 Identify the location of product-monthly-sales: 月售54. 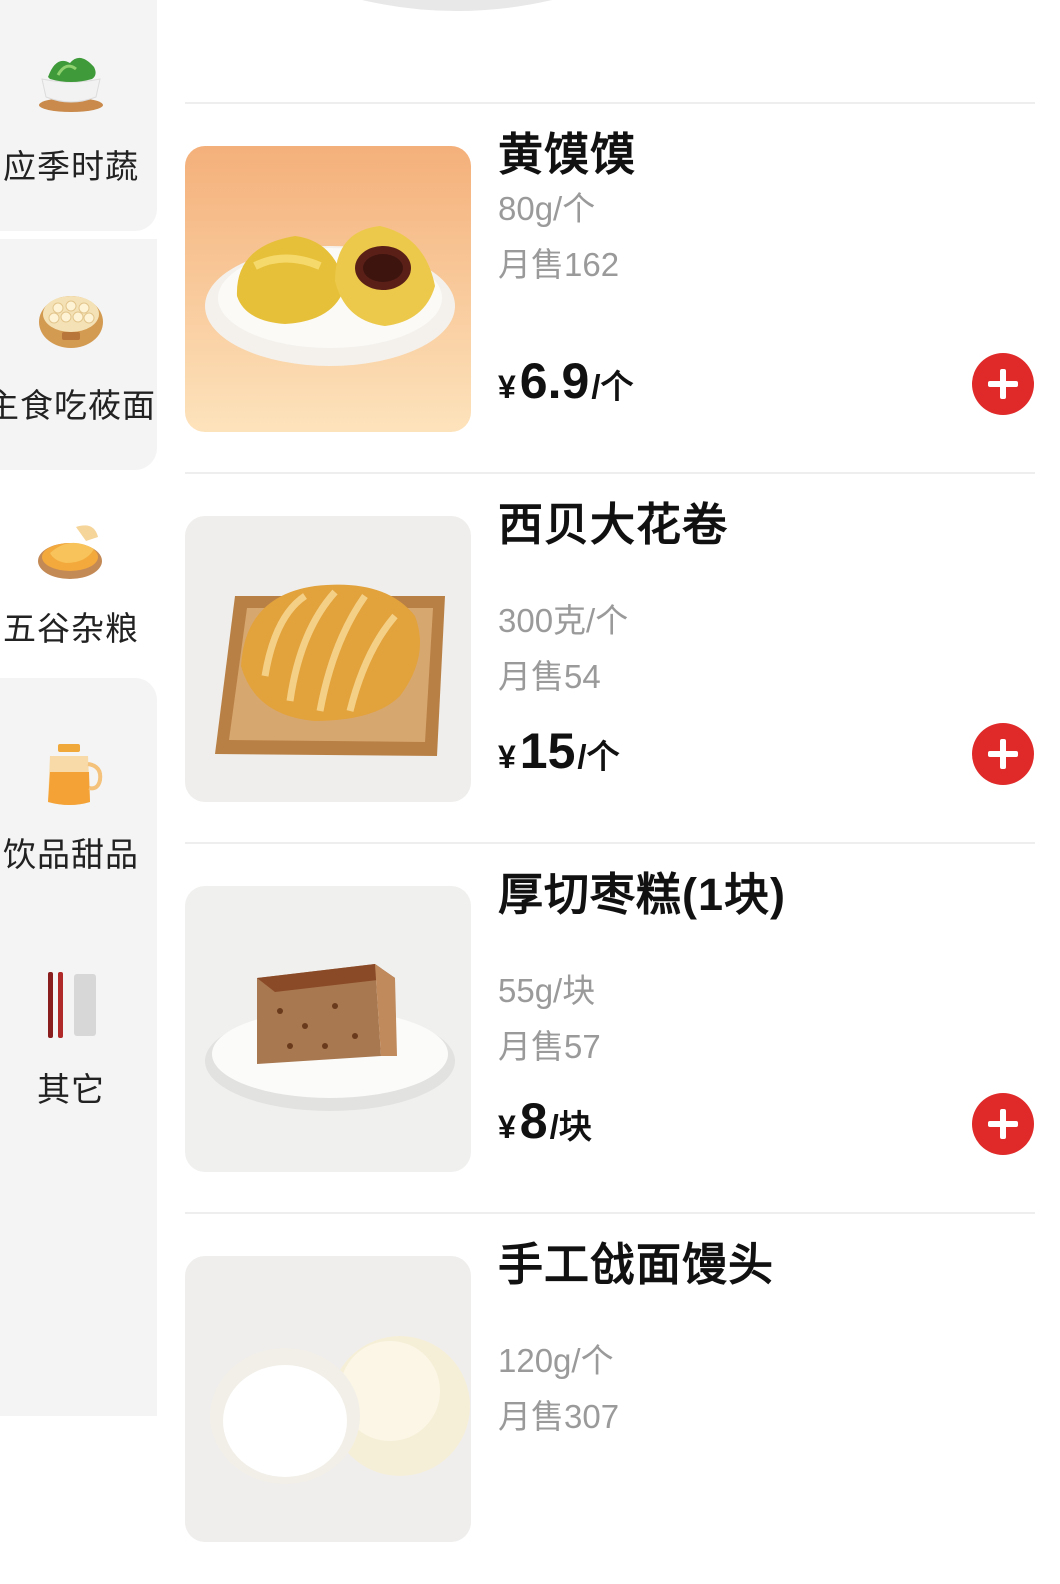
(549, 676).